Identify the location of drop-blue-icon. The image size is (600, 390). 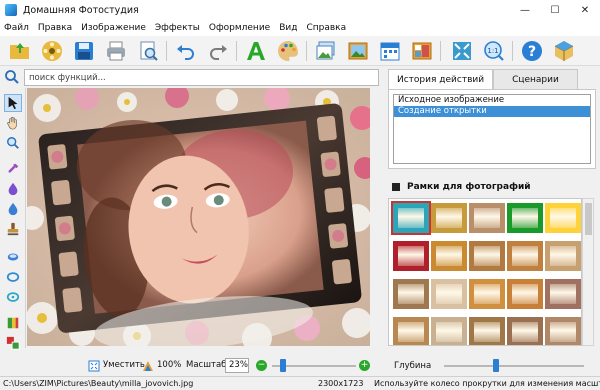
(13, 209).